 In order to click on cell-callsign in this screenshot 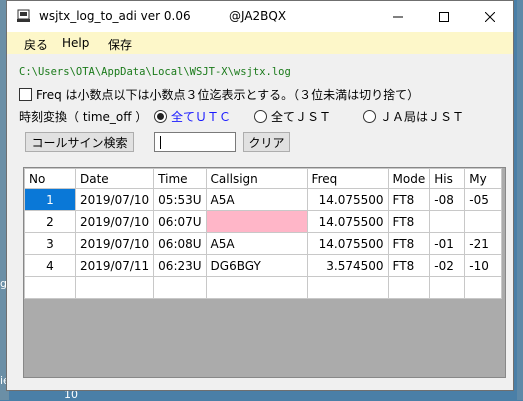, I will do `click(256, 221)`.